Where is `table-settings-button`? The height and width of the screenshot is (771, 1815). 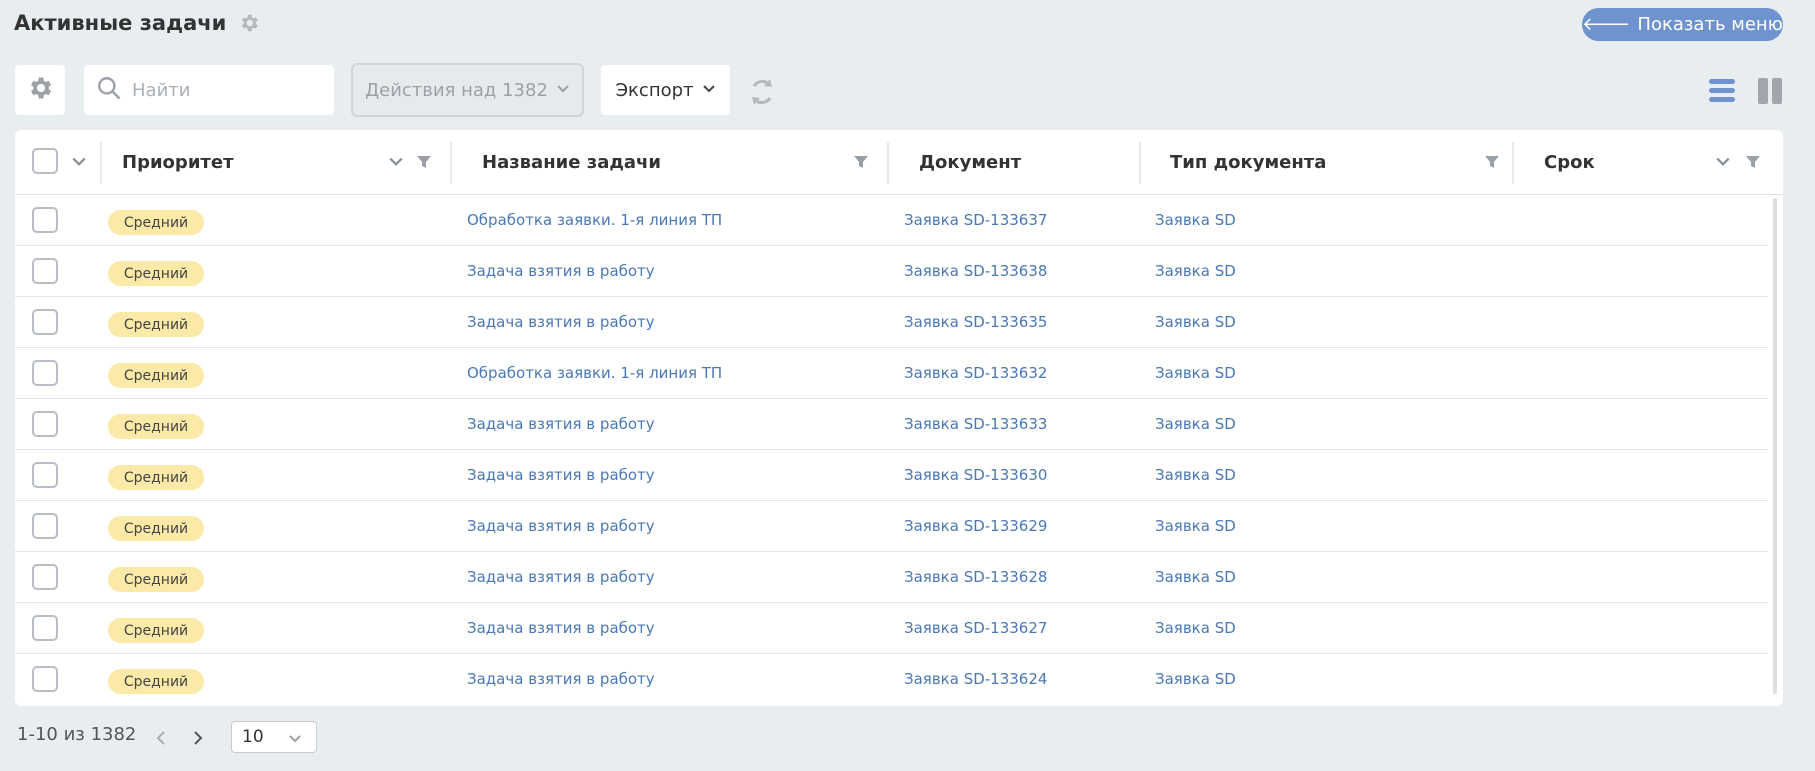
table-settings-button is located at coordinates (40, 90).